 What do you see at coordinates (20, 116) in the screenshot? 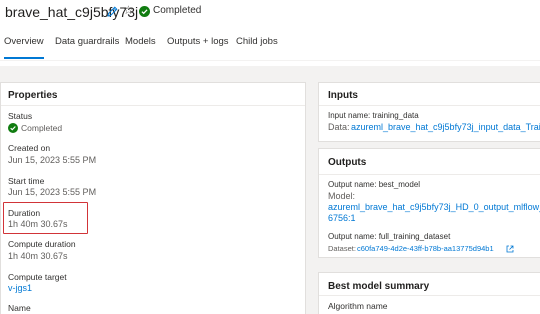
I see `status-label: Status` at bounding box center [20, 116].